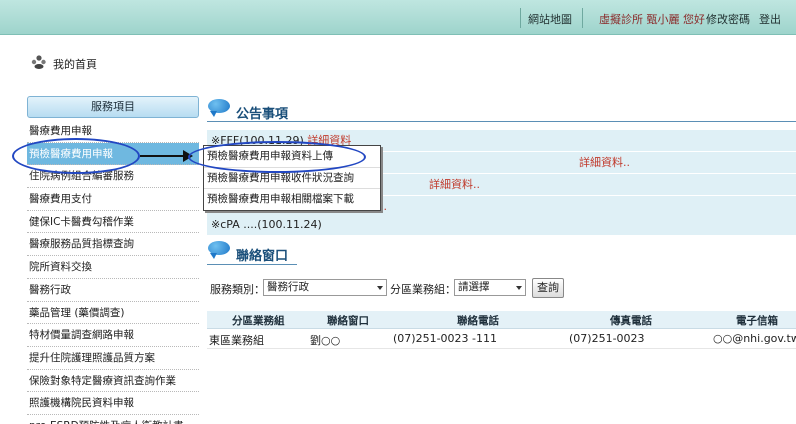 The image size is (796, 424). I want to click on table-cell: (07)251-0023 -111, so click(445, 338).